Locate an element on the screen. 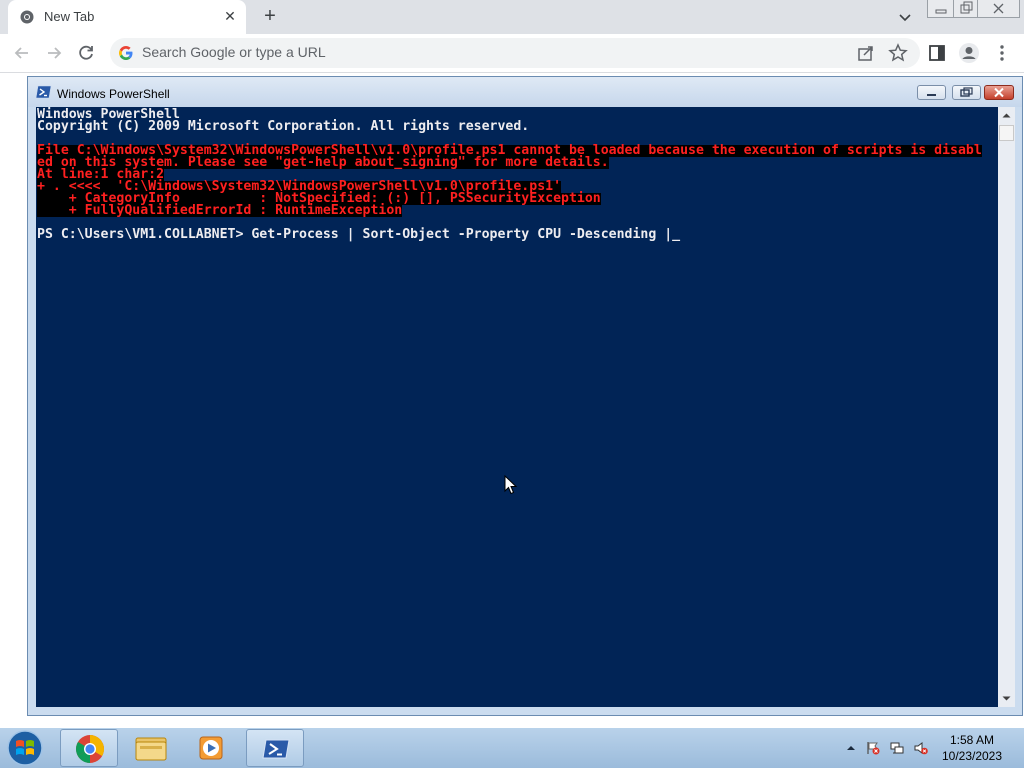 The height and width of the screenshot is (773, 1024). powershell-restore-button is located at coordinates (966, 92).